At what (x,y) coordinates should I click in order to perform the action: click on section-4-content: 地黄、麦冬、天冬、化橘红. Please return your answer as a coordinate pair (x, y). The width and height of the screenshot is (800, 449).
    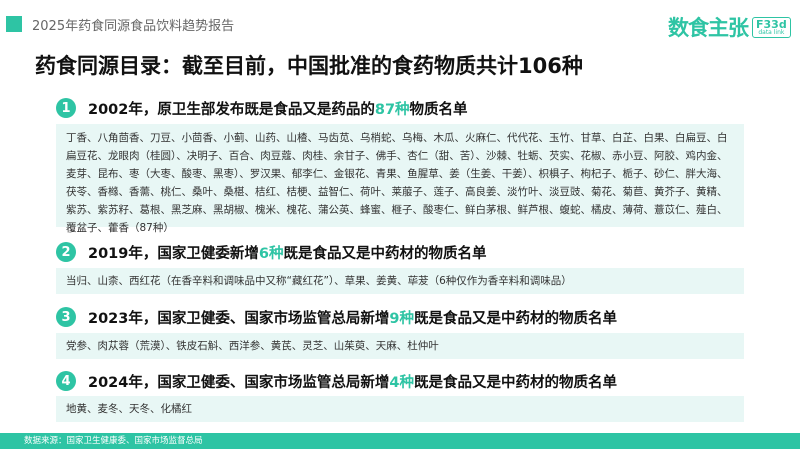
    Looking at the image, I should click on (400, 409).